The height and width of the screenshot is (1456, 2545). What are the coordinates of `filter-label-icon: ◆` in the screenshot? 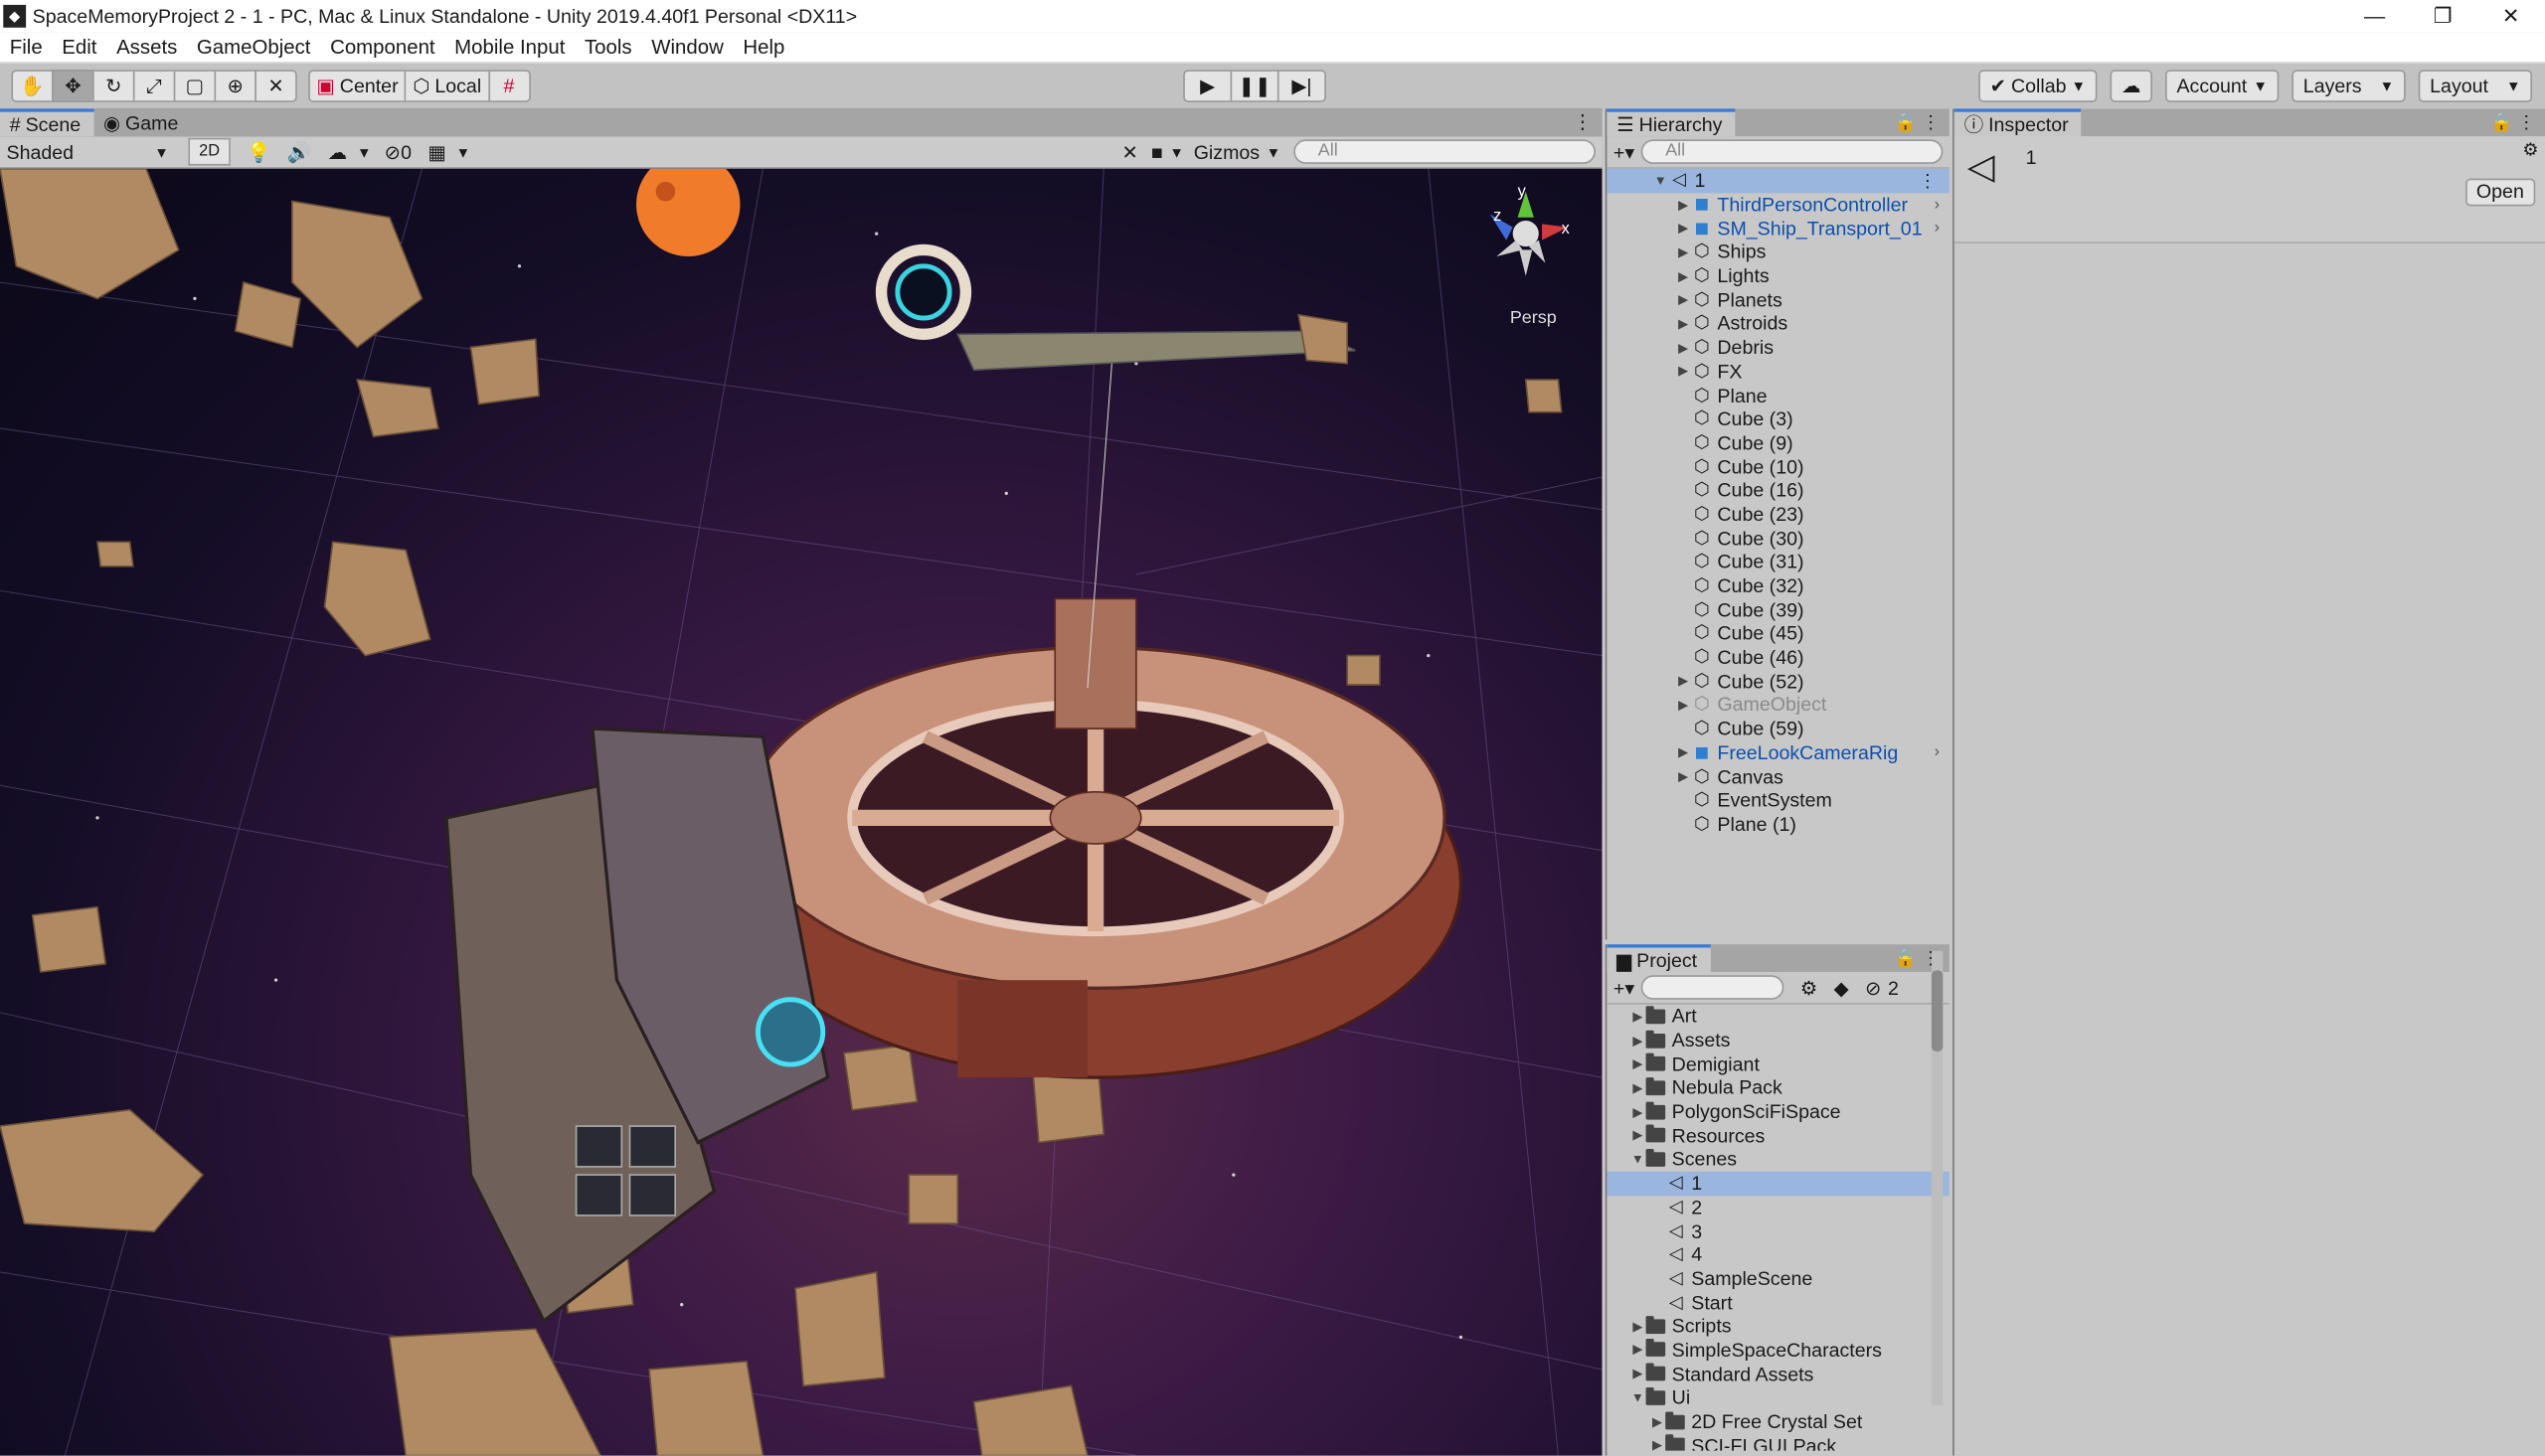 It's located at (1841, 987).